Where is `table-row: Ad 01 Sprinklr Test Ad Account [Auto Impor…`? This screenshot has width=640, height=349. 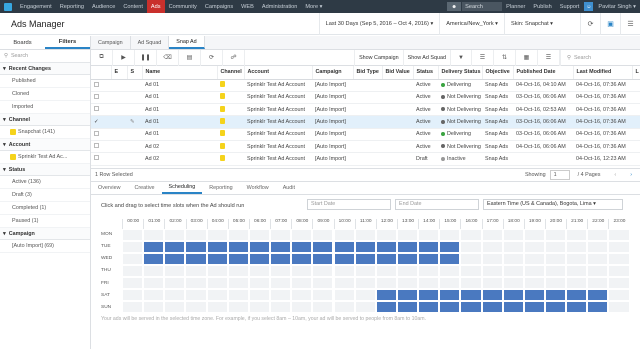 table-row: Ad 01 Sprinklr Test Ad Account [Auto Impor… is located at coordinates (365, 134).